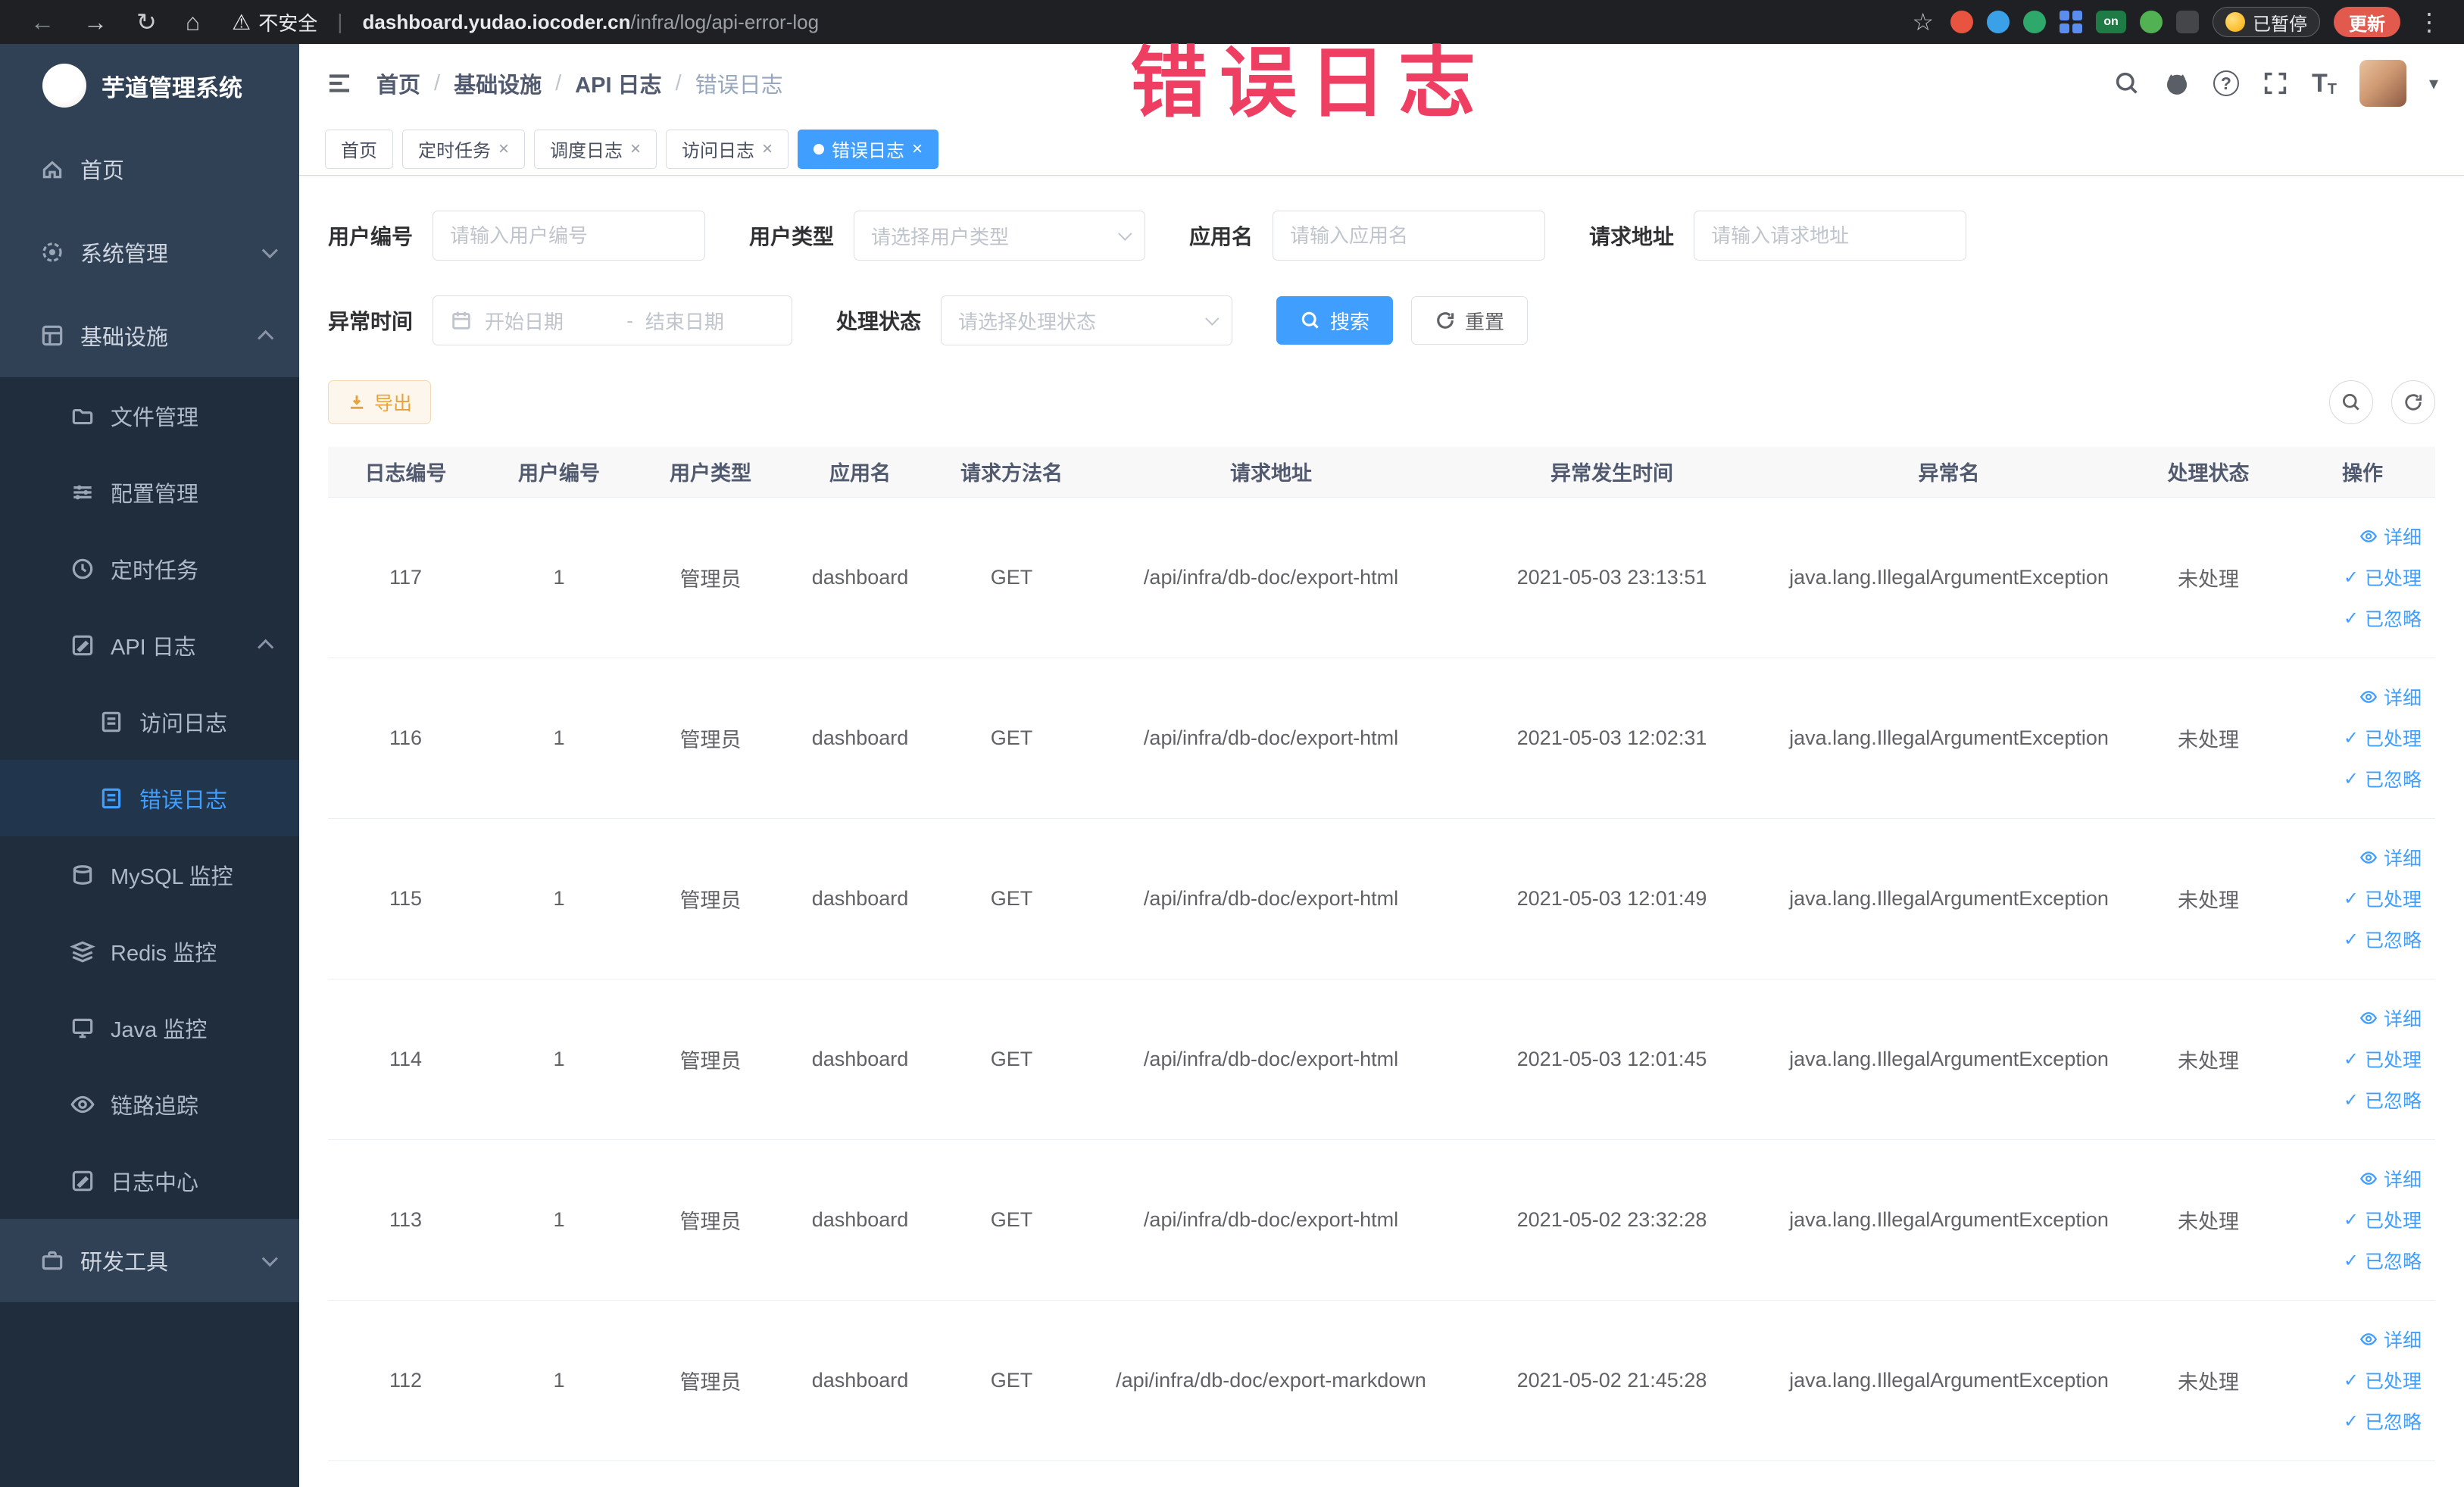  Describe the element at coordinates (2187, 22) in the screenshot. I see `extension-icon-paw` at that location.